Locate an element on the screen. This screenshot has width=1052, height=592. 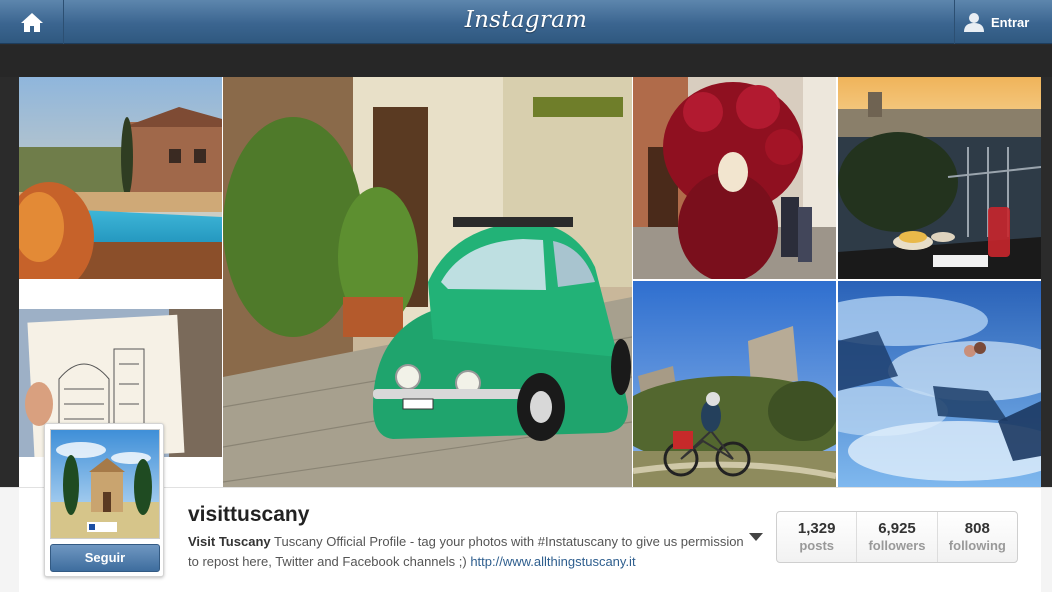
top-nav-bar: Instagram Entrar is located at coordinates (526, 22).